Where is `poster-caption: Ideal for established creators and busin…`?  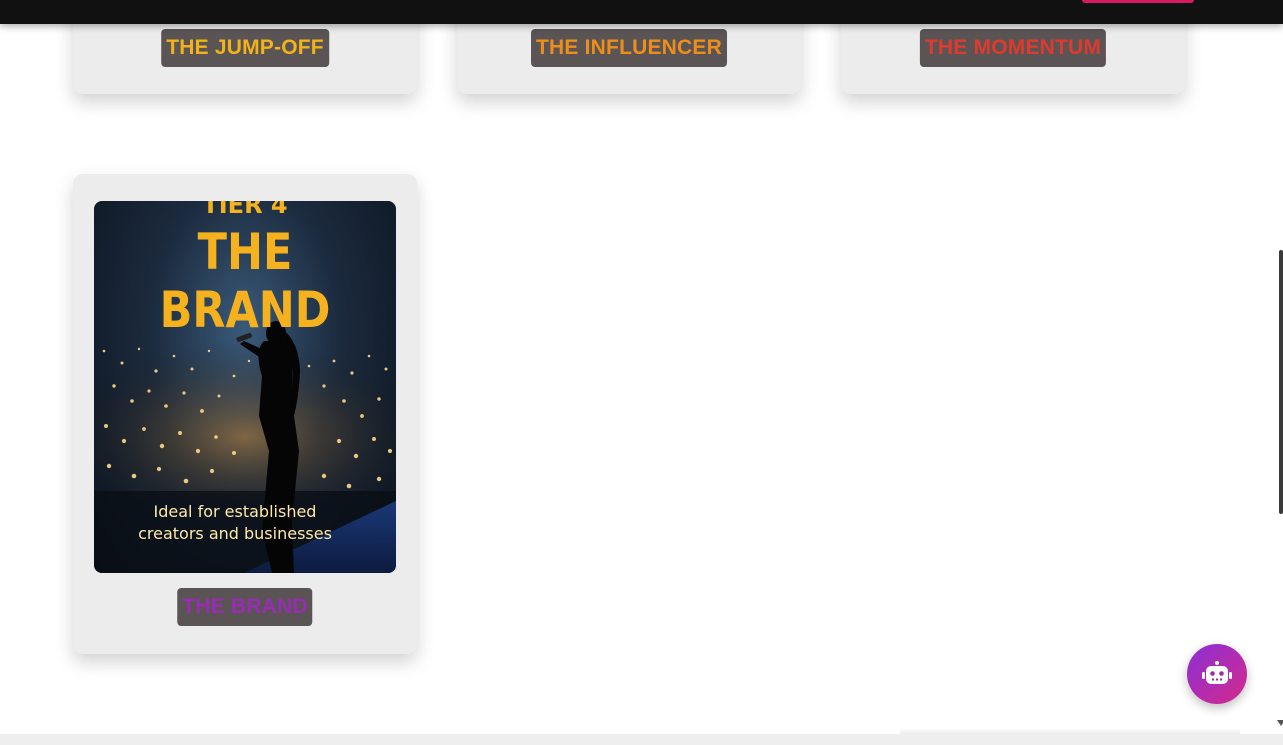
poster-caption: Ideal for established creators and busin… is located at coordinates (235, 523).